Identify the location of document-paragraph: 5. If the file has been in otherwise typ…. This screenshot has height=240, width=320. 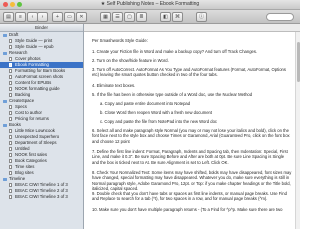
(192, 94).